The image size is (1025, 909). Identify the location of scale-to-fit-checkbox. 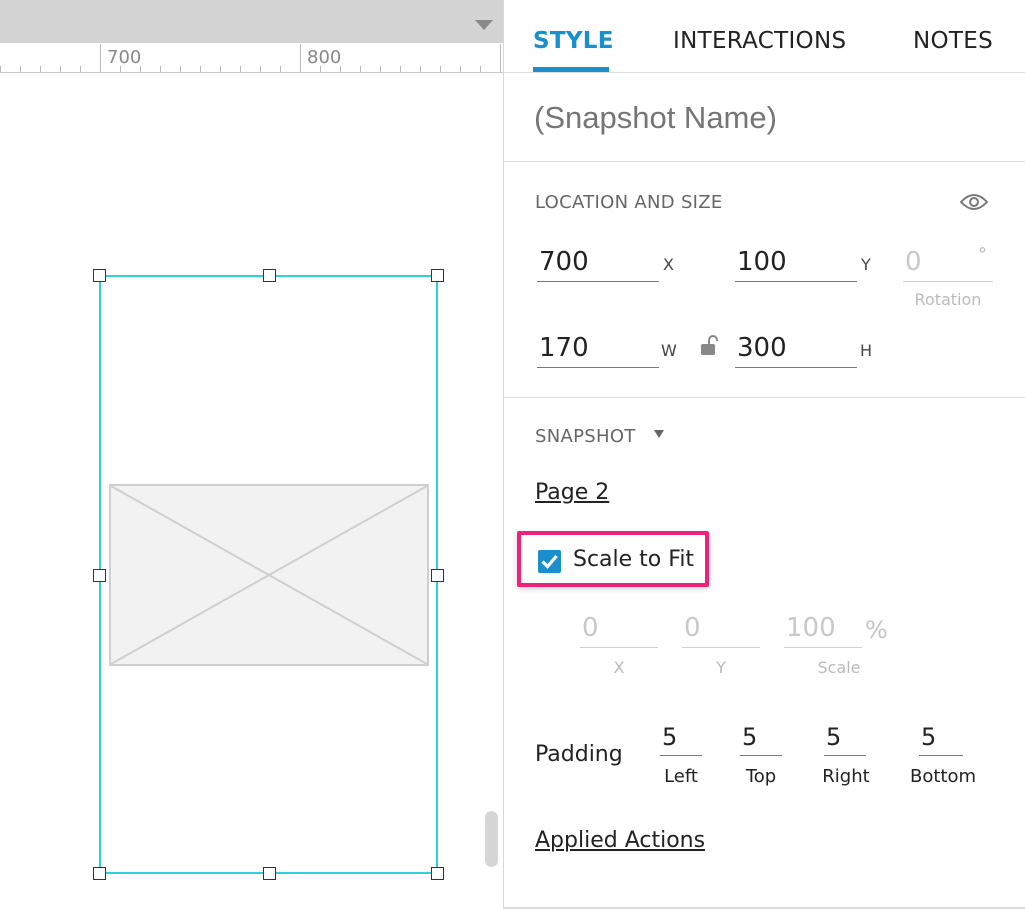
(549, 561).